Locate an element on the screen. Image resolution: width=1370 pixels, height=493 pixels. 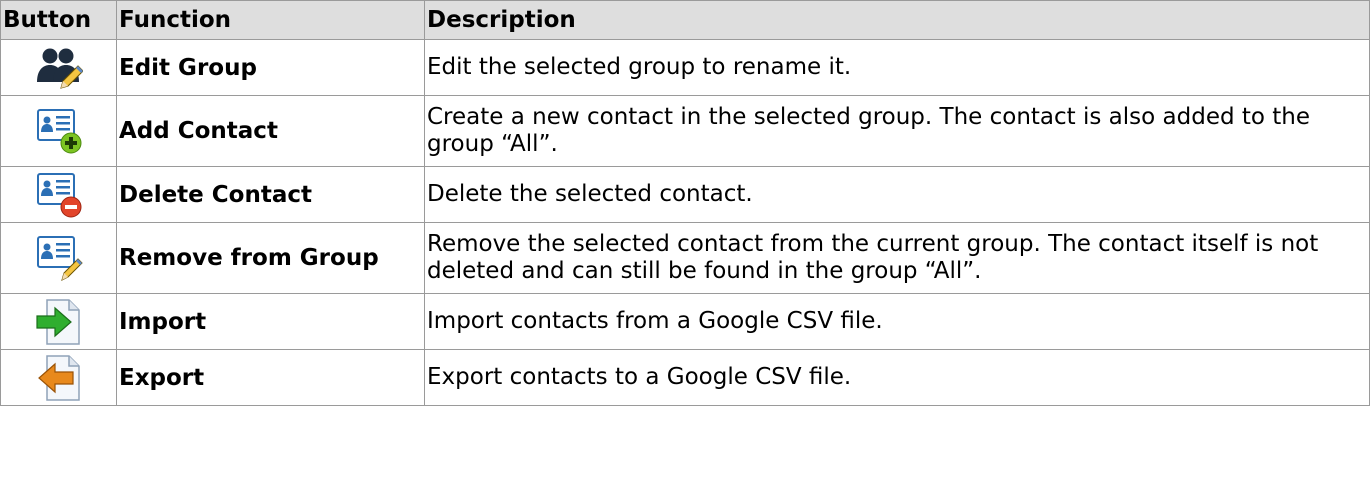
remove-from-group-icon is located at coordinates (59, 258).